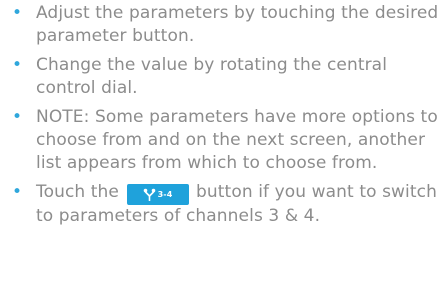 The image size is (448, 283). Describe the element at coordinates (77, 192) in the screenshot. I see `list-item-text-before: Touch the` at that location.